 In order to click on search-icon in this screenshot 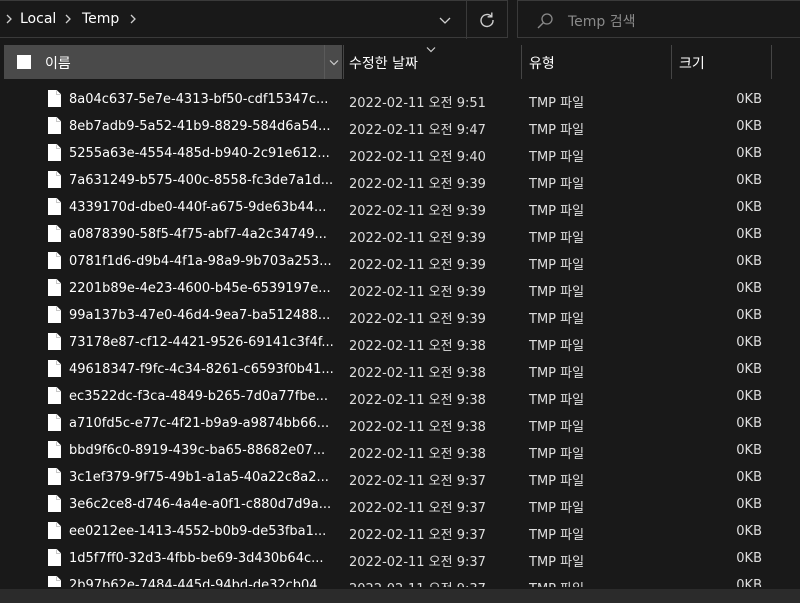, I will do `click(545, 21)`.